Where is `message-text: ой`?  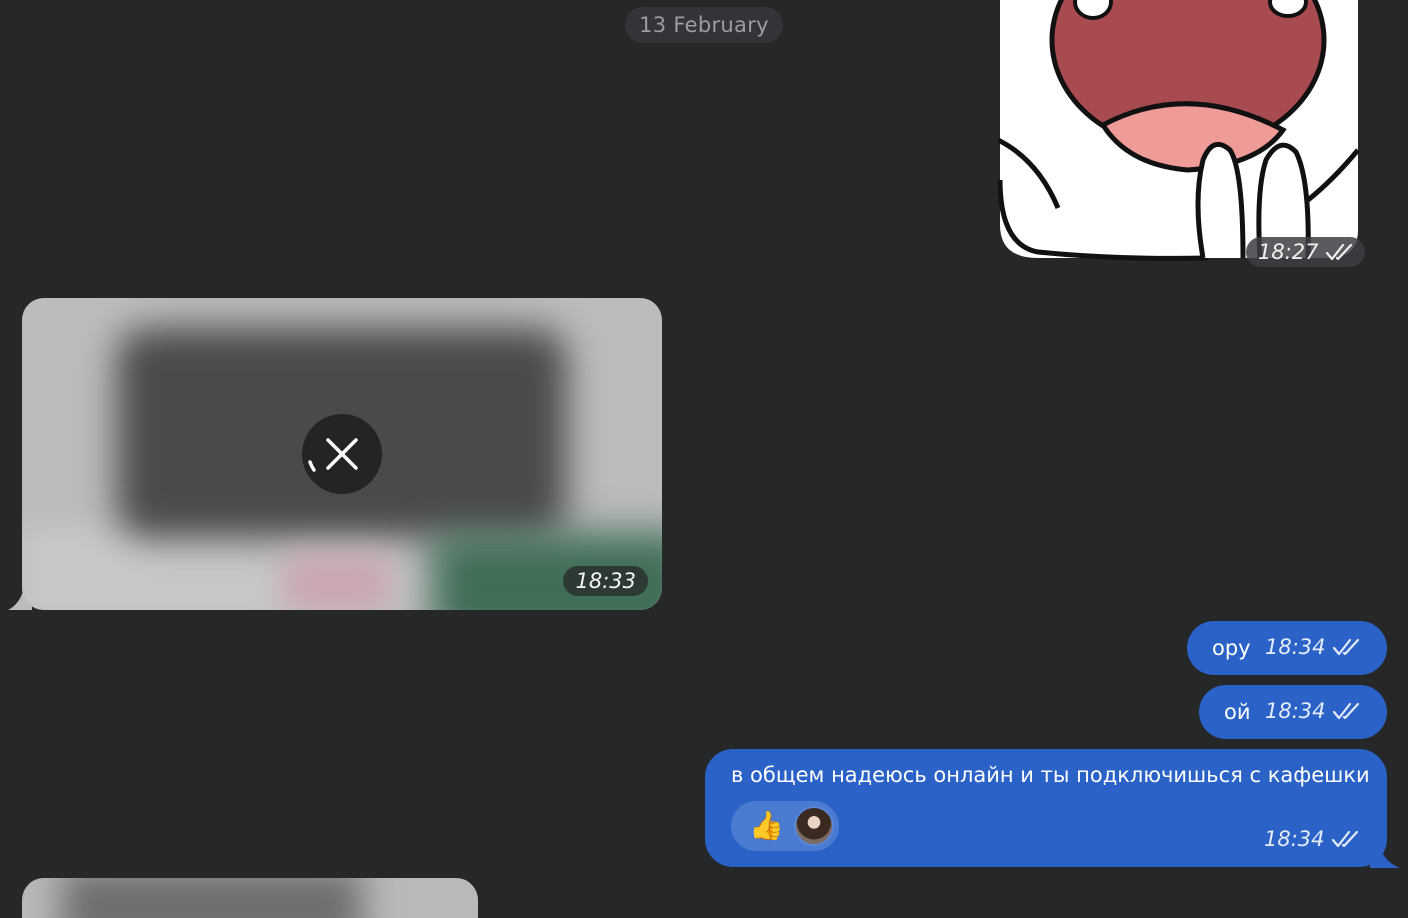 message-text: ой is located at coordinates (1237, 712).